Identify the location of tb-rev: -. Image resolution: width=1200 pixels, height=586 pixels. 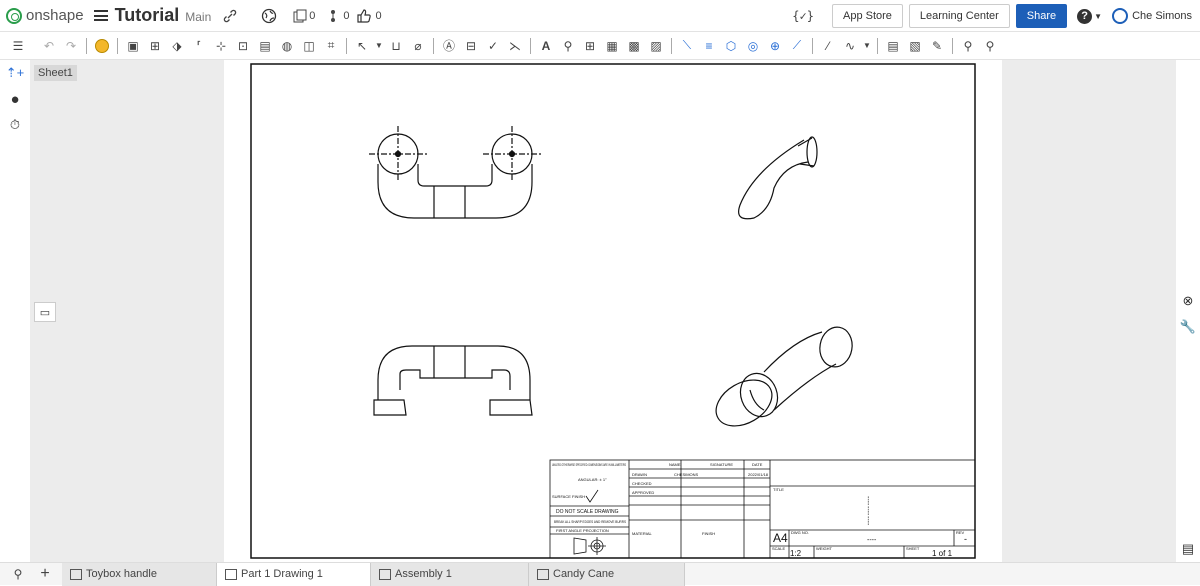
(965, 539).